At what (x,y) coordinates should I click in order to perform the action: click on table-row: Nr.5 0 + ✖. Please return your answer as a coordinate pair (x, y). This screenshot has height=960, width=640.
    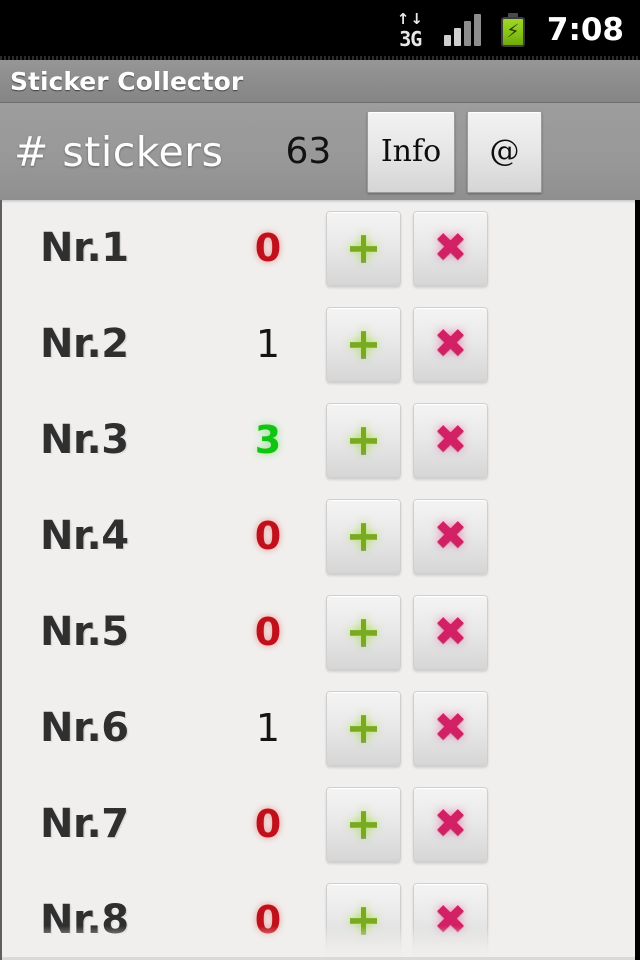
    Looking at the image, I should click on (318, 632).